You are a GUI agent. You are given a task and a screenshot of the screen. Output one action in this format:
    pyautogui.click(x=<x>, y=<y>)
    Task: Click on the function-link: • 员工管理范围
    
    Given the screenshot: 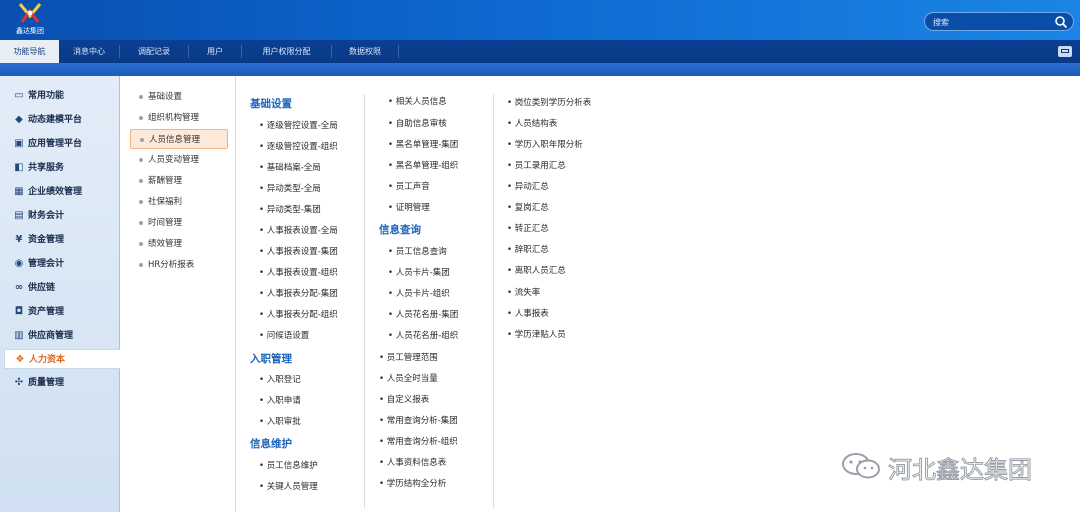 What is the action you would take?
    pyautogui.click(x=408, y=357)
    